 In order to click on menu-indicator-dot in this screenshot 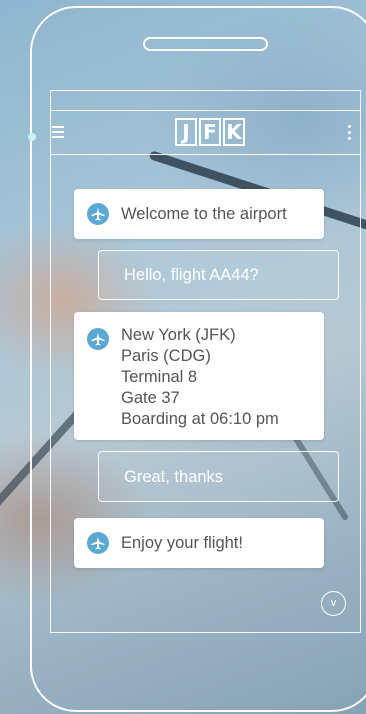, I will do `click(32, 137)`.